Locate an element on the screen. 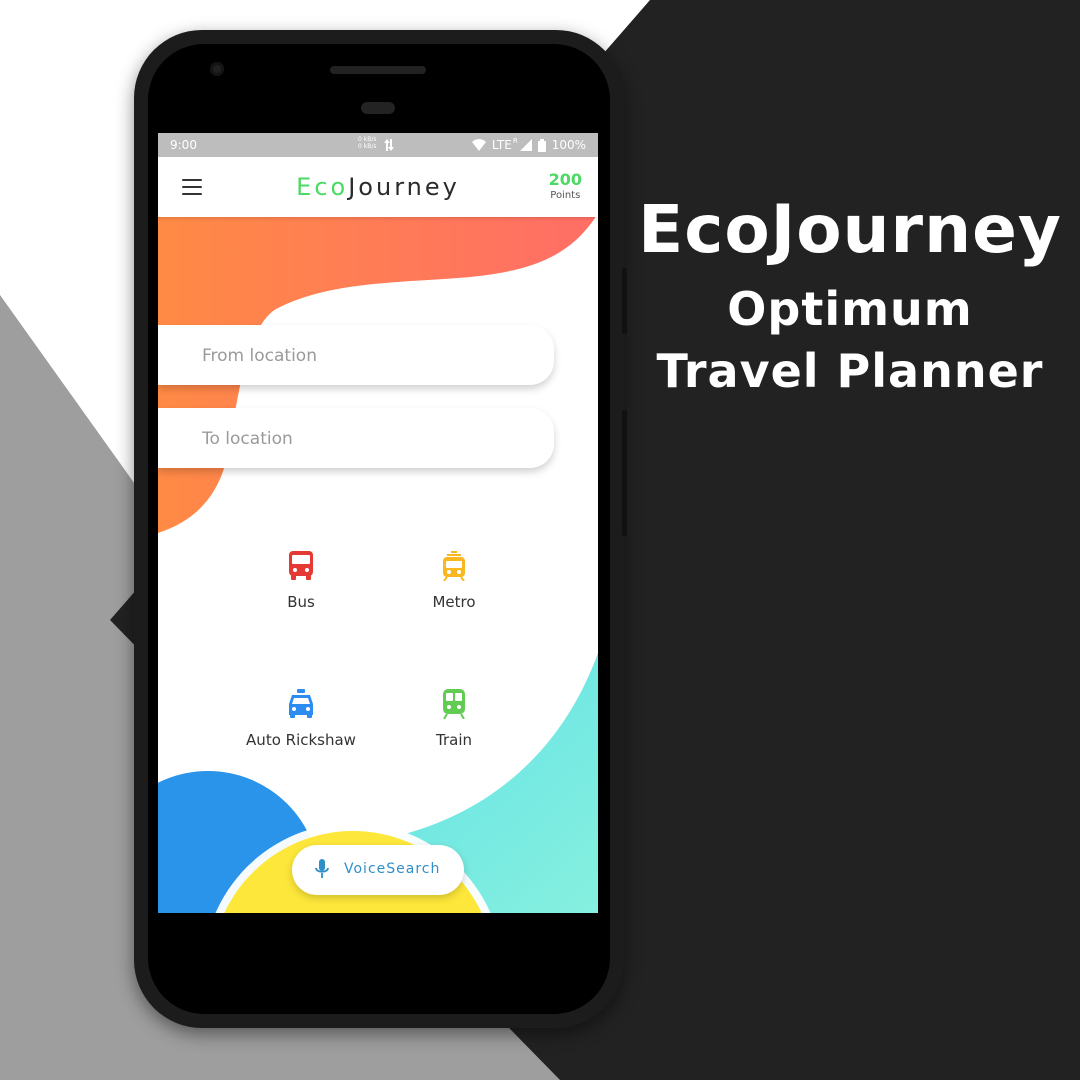 This screenshot has height=1080, width=1080. status-time: 9:00 is located at coordinates (183, 145).